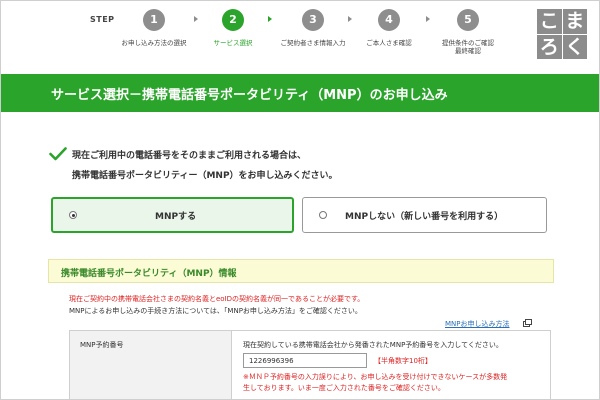 The width and height of the screenshot is (600, 400). Describe the element at coordinates (151, 365) in the screenshot. I see `field-label-cell: MNP予約番号` at that location.